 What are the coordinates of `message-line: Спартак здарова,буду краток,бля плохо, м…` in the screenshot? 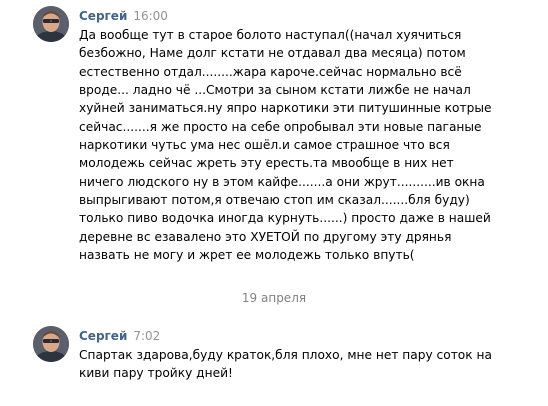 It's located at (285, 355).